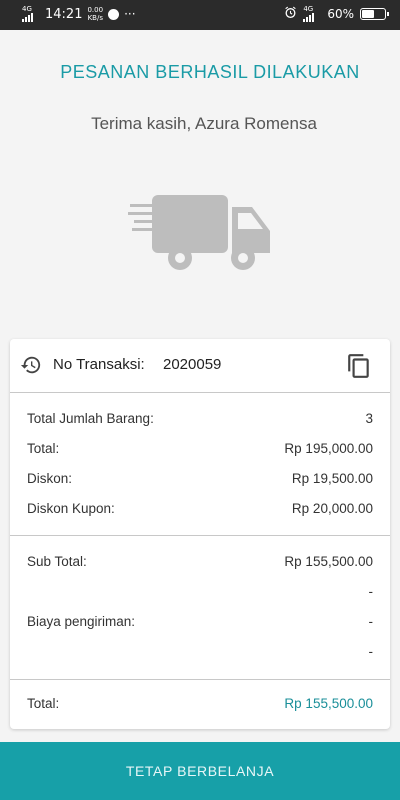 Image resolution: width=400 pixels, height=800 pixels. I want to click on grand-total-row: Total: Rp 155,500.00, so click(200, 703).